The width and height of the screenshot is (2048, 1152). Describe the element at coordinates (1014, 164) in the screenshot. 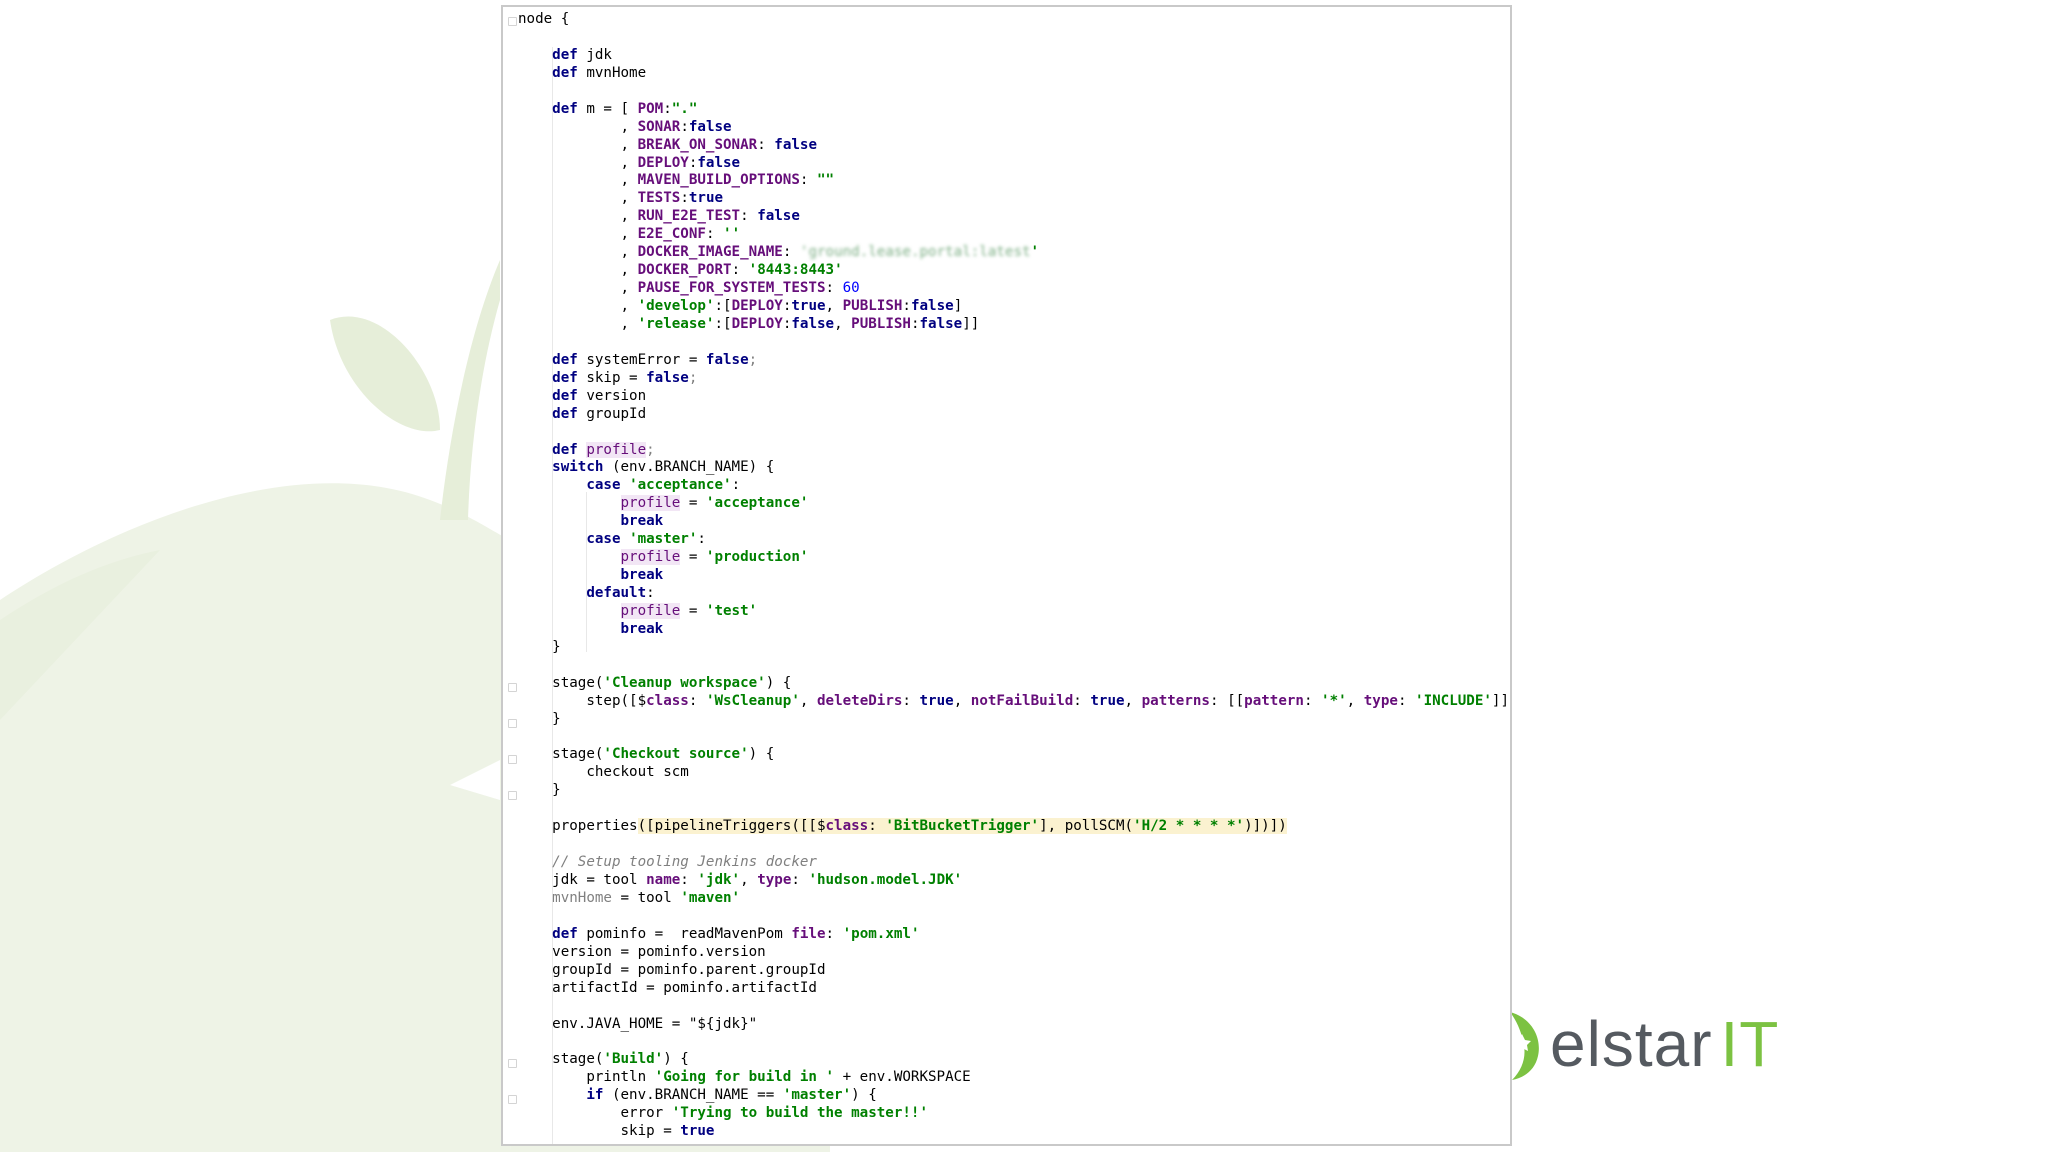

I see `code-line: , DEPLOY:false` at that location.